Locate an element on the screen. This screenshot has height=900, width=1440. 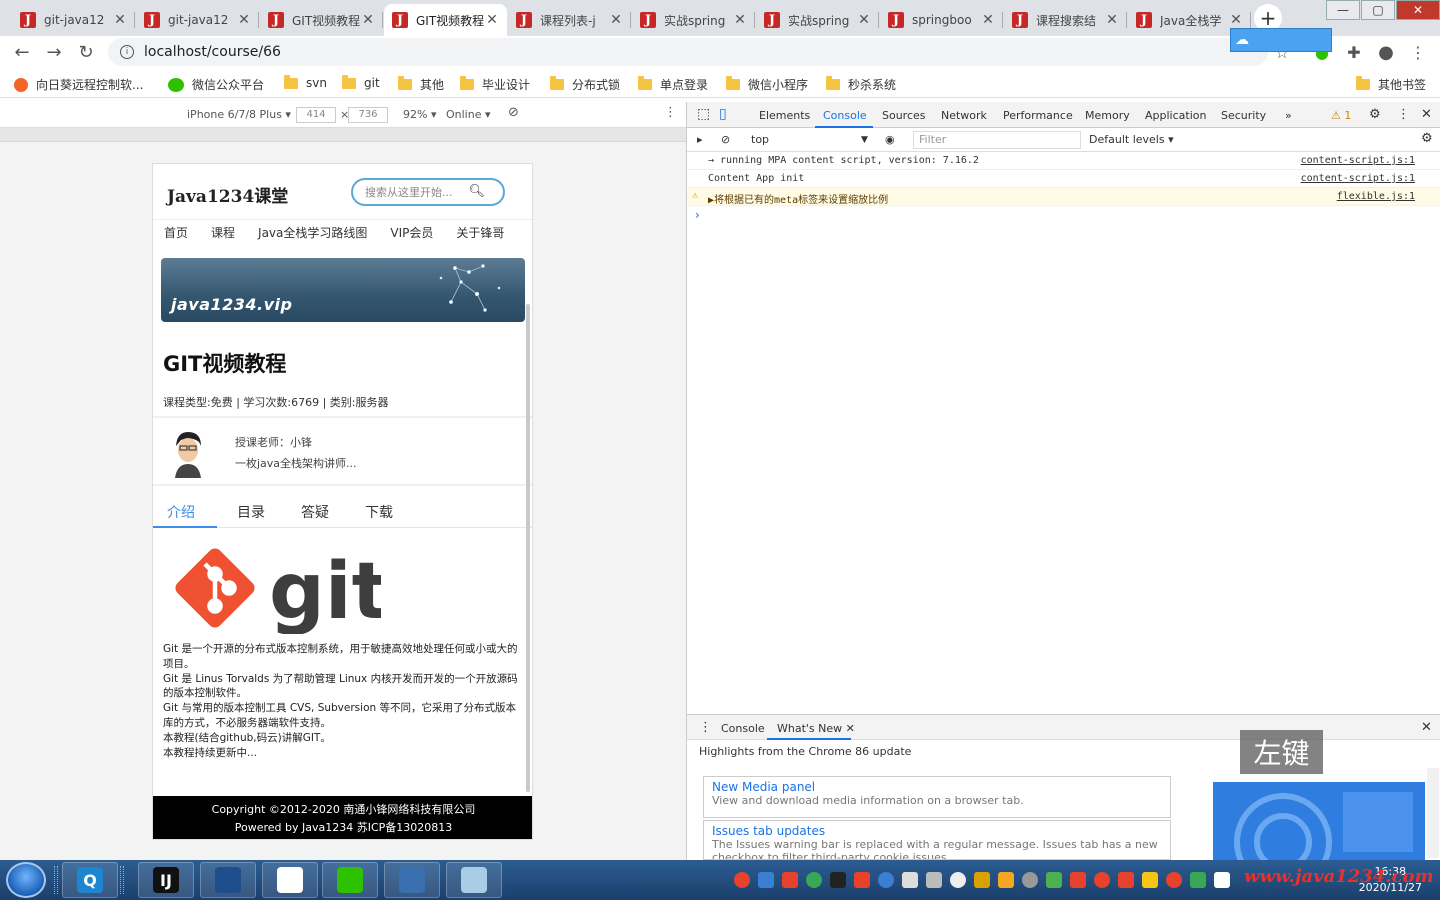
course-tab: 答疑 is located at coordinates (315, 512).